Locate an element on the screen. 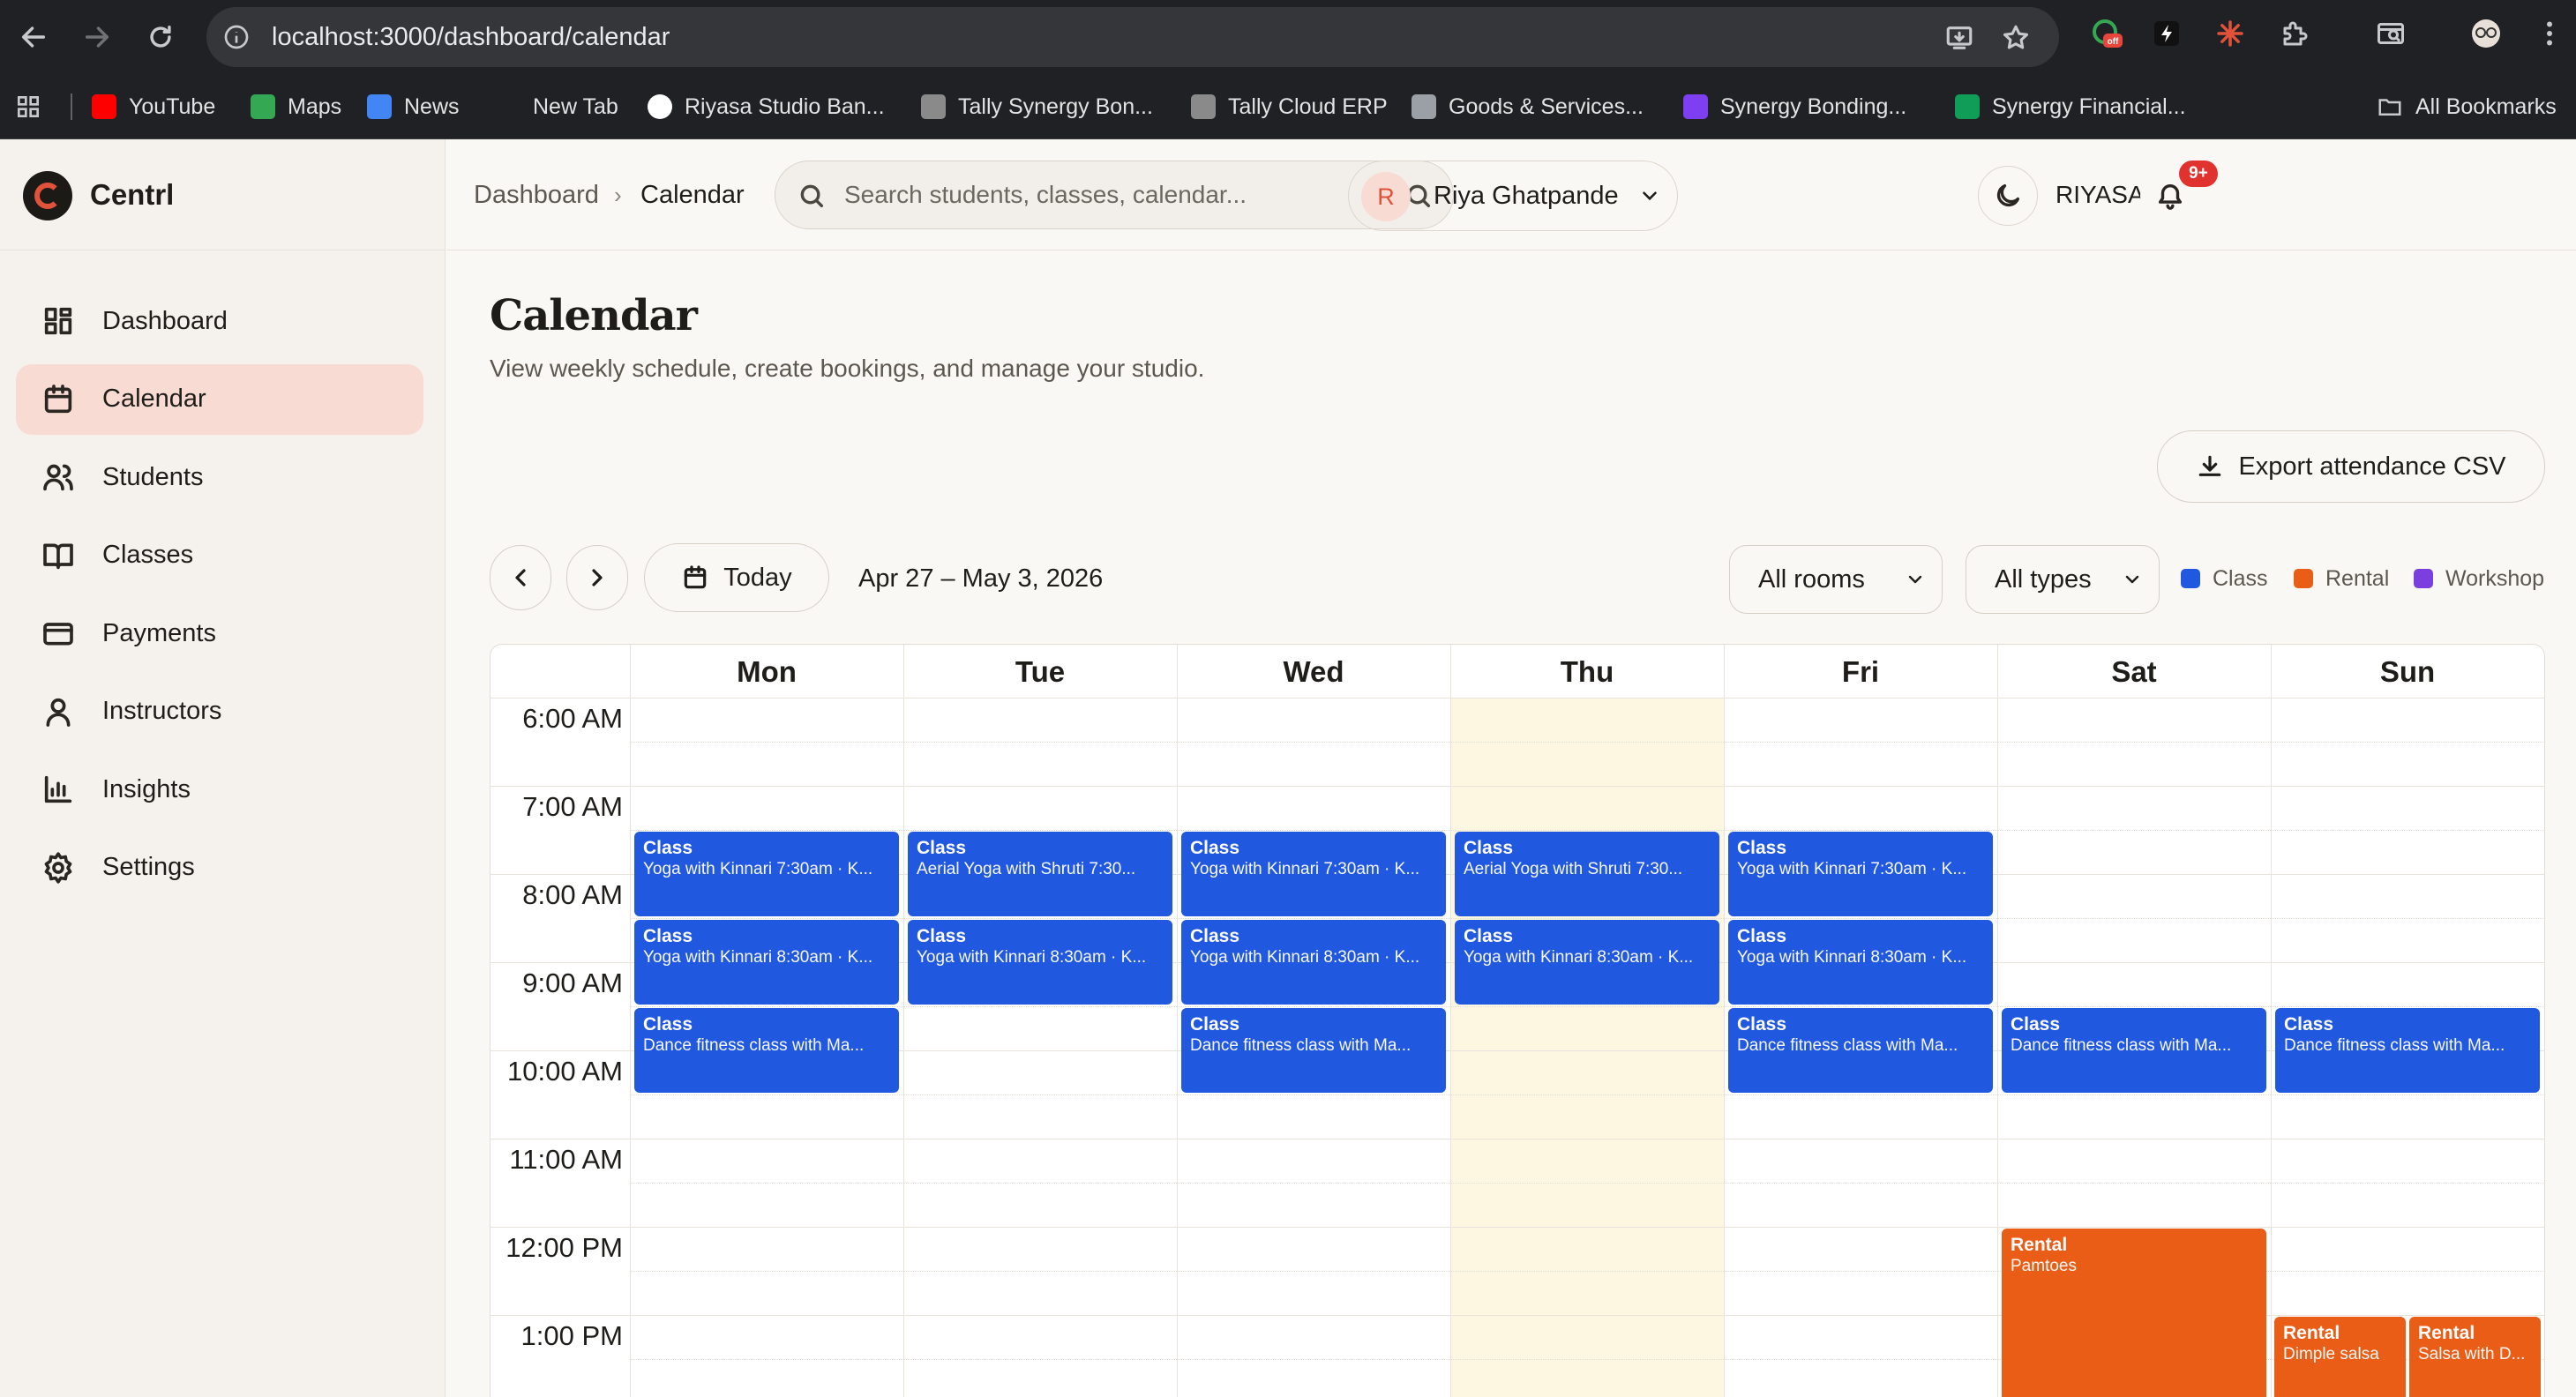 This screenshot has height=1397, width=2576. user-menu: R Riya Ghatpande is located at coordinates (1513, 196).